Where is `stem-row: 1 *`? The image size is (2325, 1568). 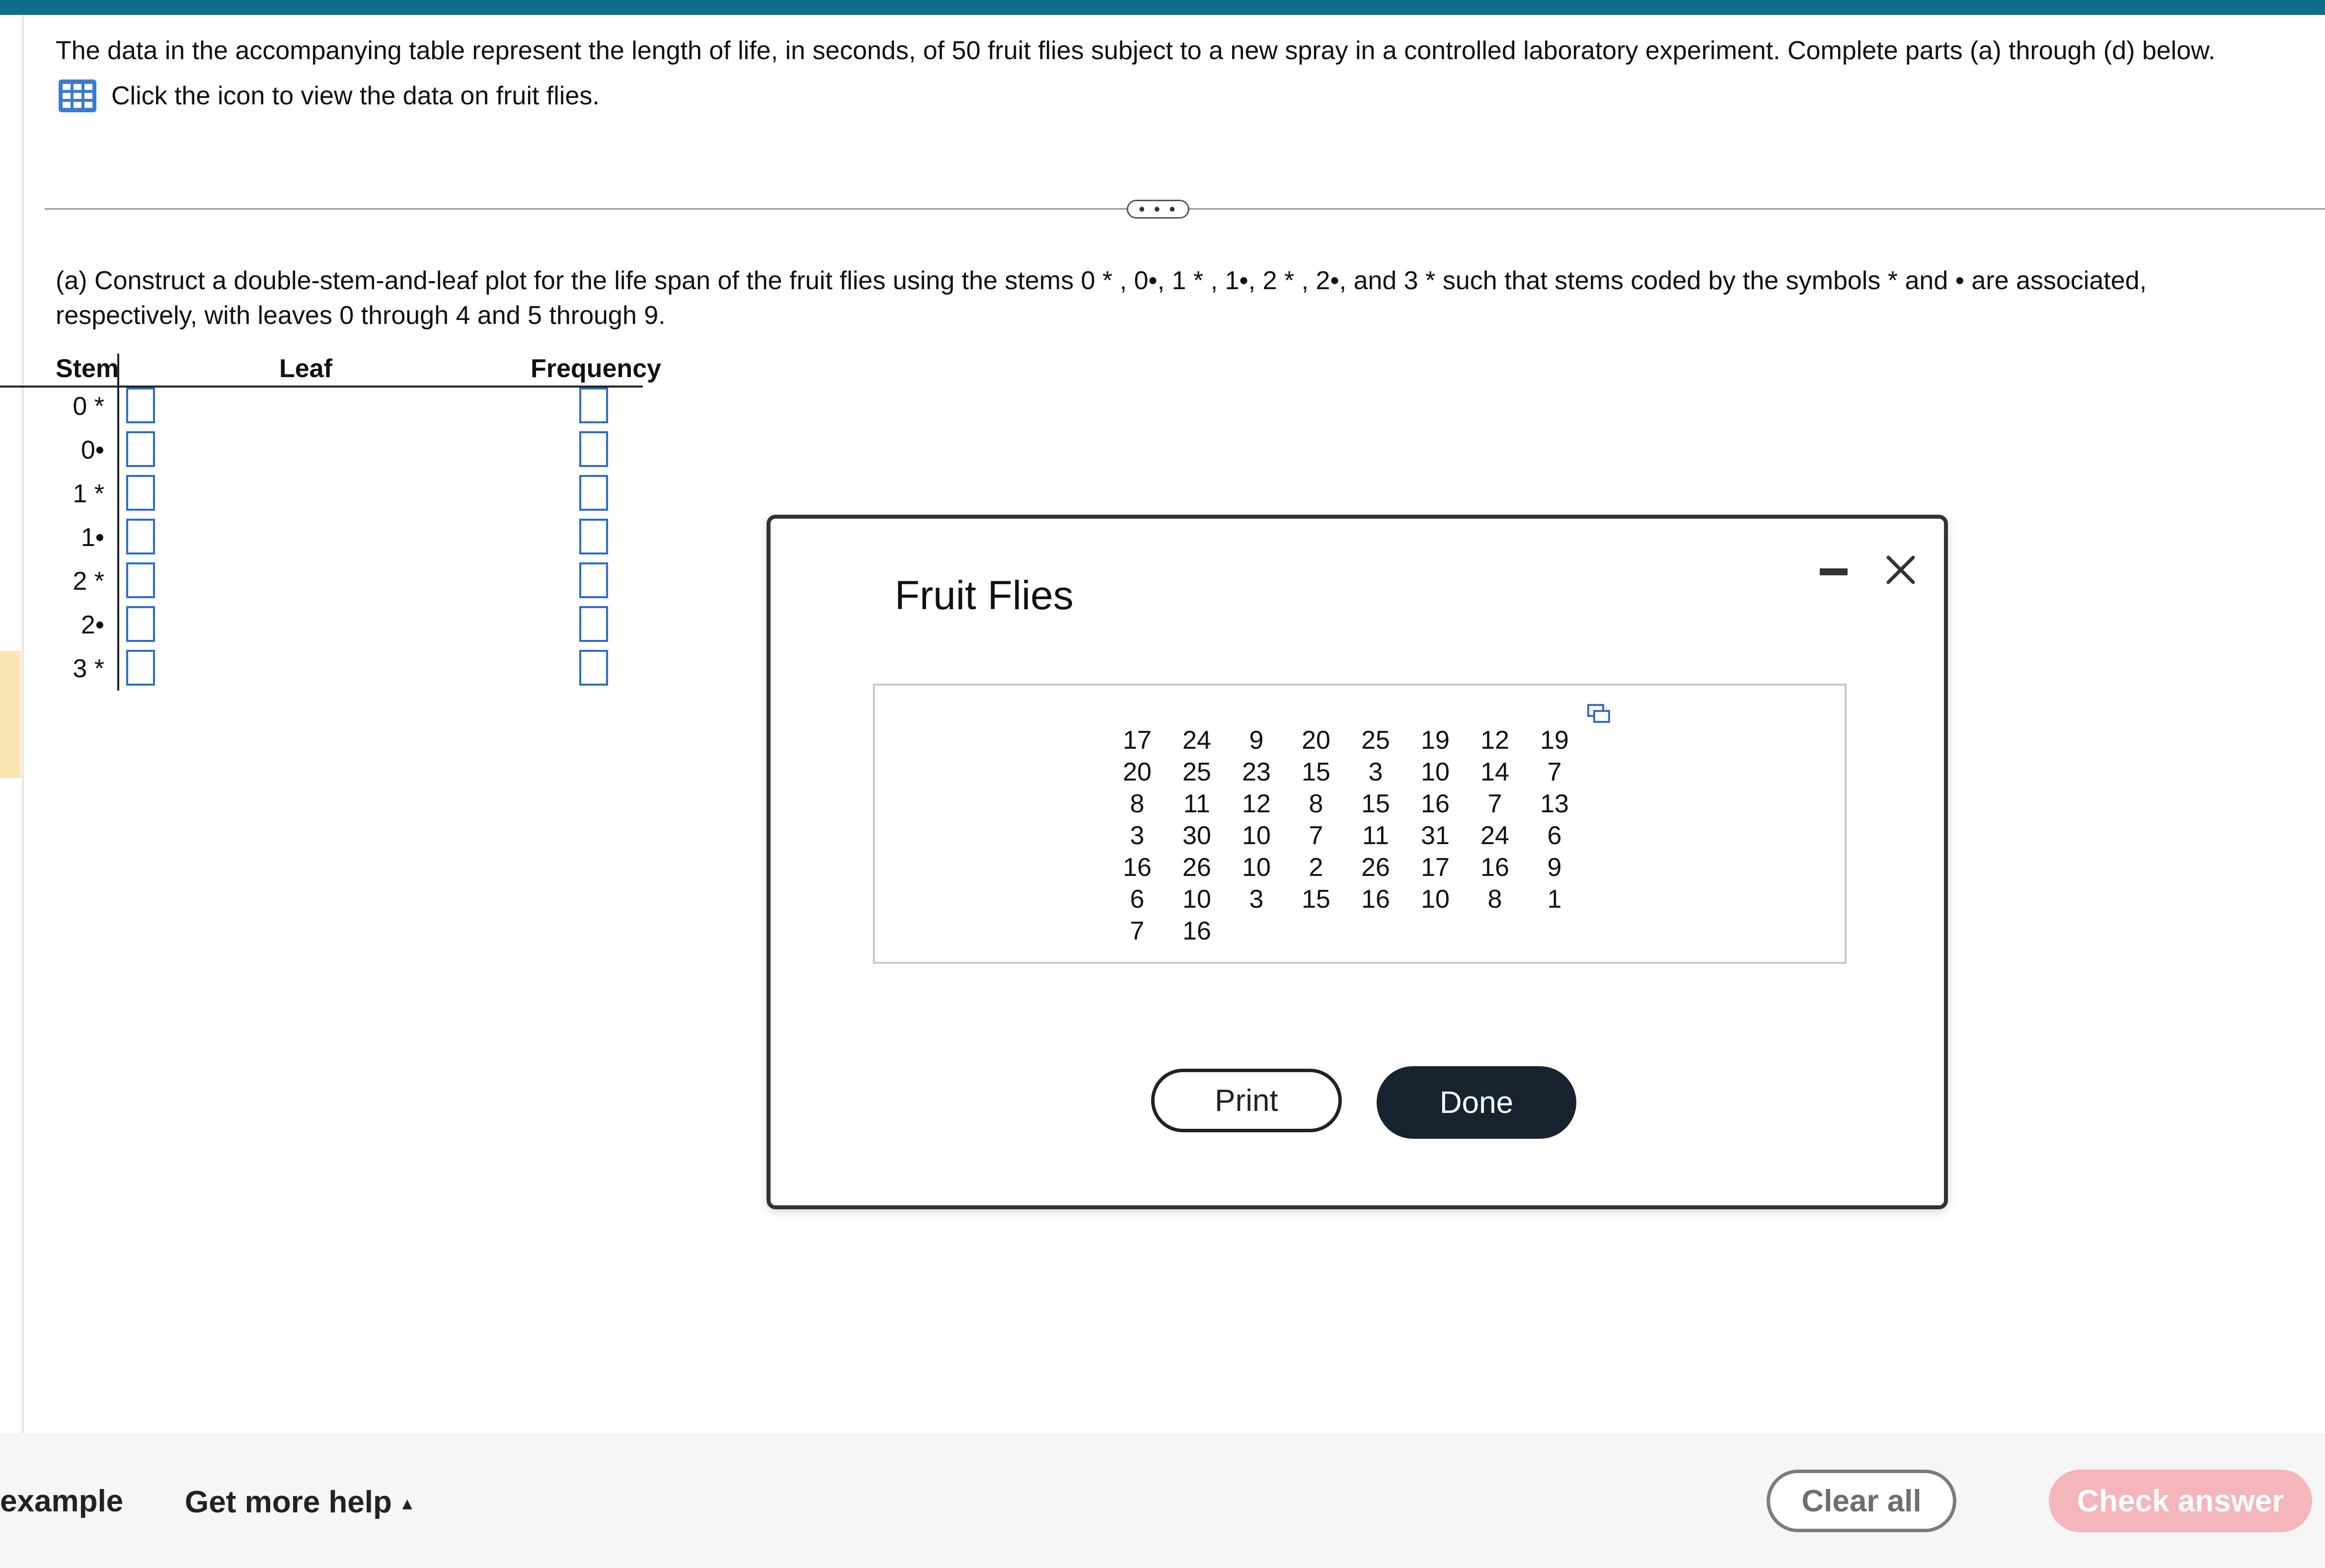
stem-row: 1 * is located at coordinates (377, 494).